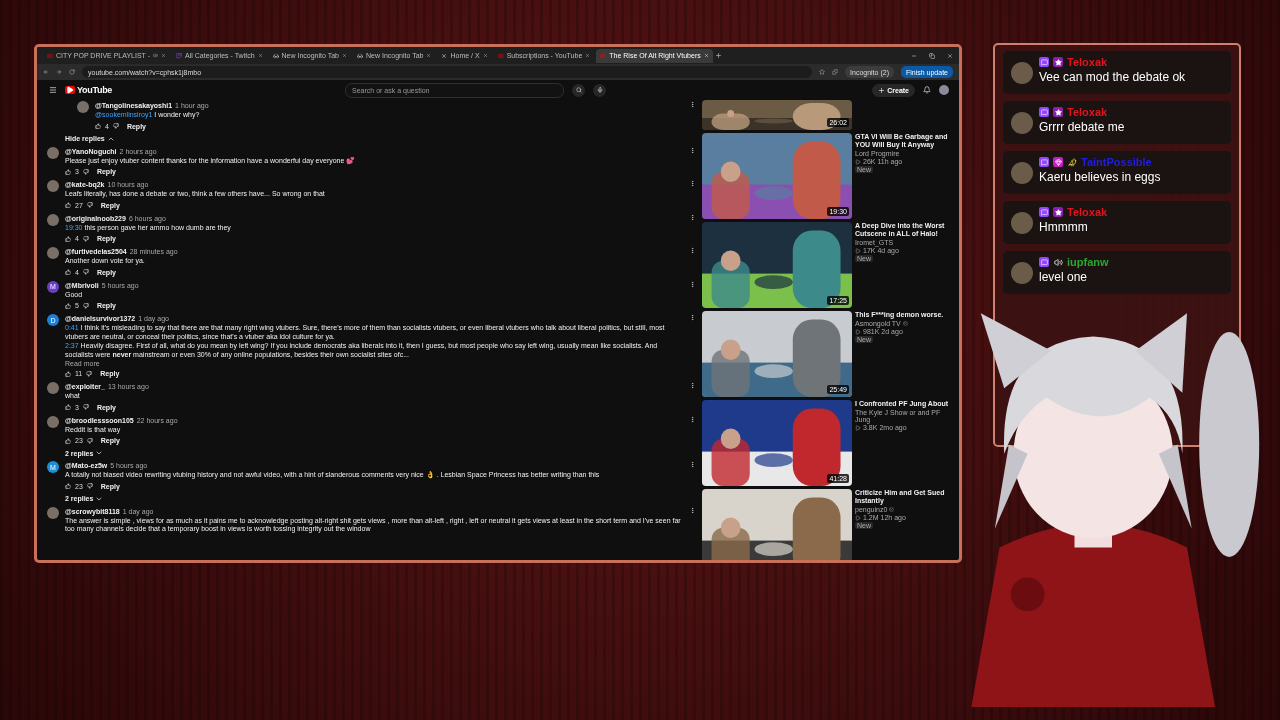  I want to click on new-tab-icon, so click(718, 55).